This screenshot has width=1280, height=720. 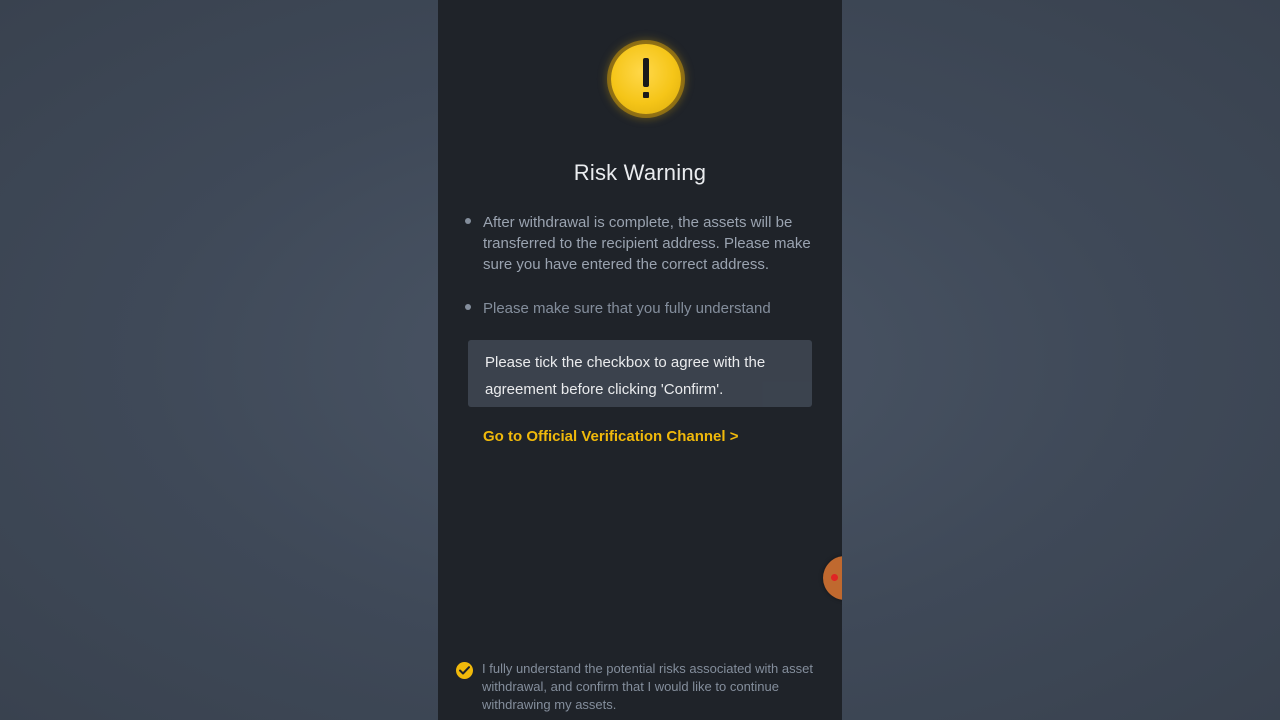 I want to click on dialog-title: Risk Warning, so click(x=640, y=172).